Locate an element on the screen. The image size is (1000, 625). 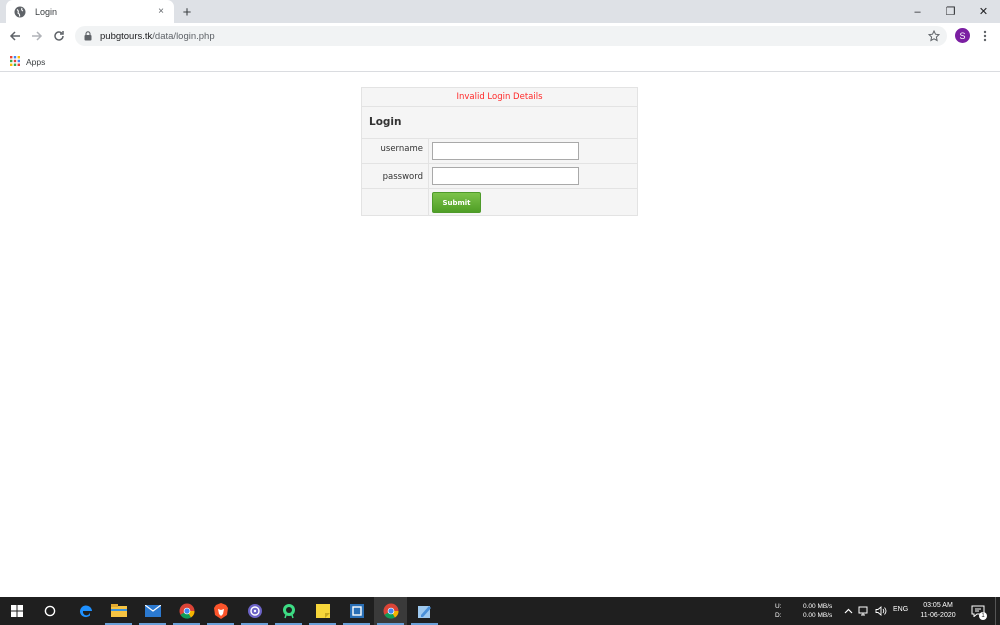
browser-toolbar: pubgtours.tk/data/login.php S is located at coordinates (500, 36).